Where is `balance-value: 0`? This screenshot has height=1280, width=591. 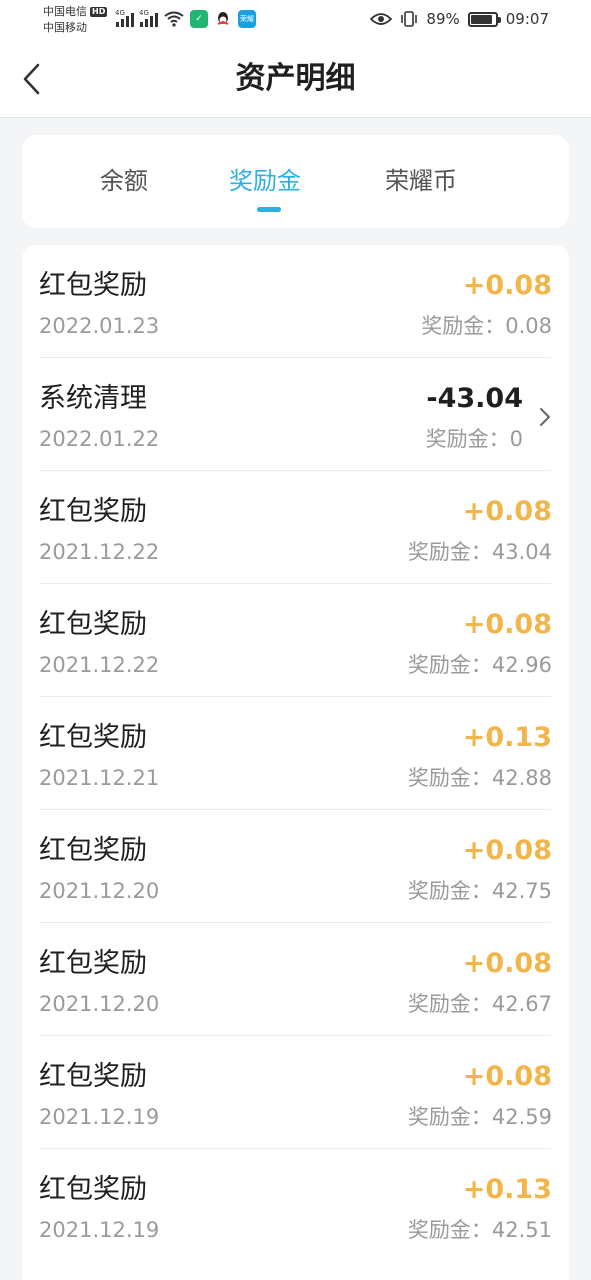
balance-value: 0 is located at coordinates (516, 439).